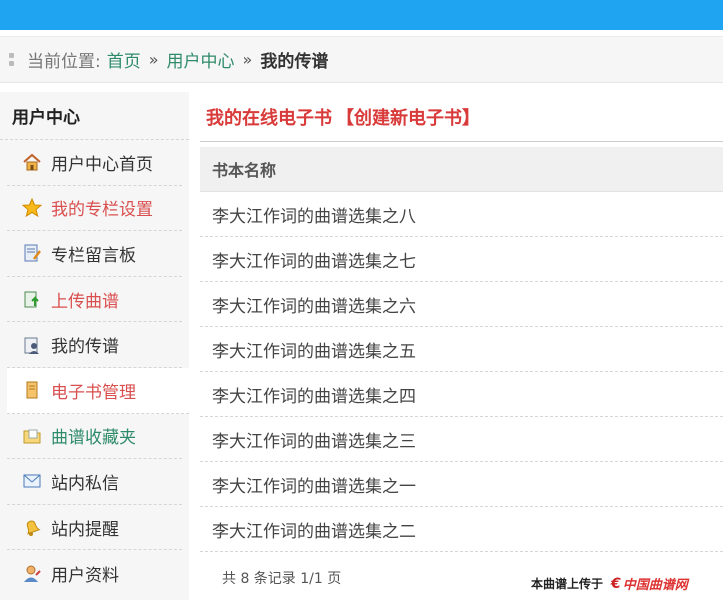 Image resolution: width=723 pixels, height=600 pixels. I want to click on sidebar-item-favorites: 曲谱收藏夹, so click(94, 437).